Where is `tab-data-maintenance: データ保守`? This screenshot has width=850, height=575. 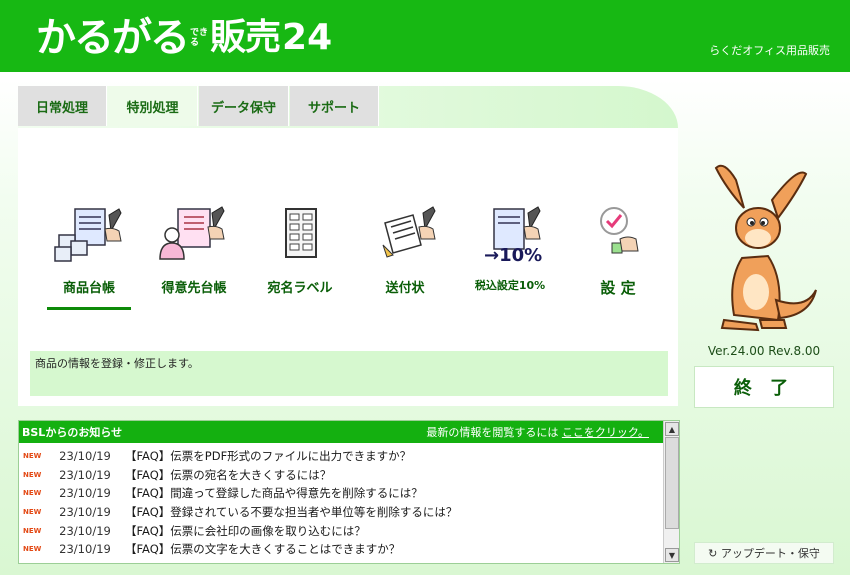
tab-data-maintenance: データ保守 is located at coordinates (244, 106).